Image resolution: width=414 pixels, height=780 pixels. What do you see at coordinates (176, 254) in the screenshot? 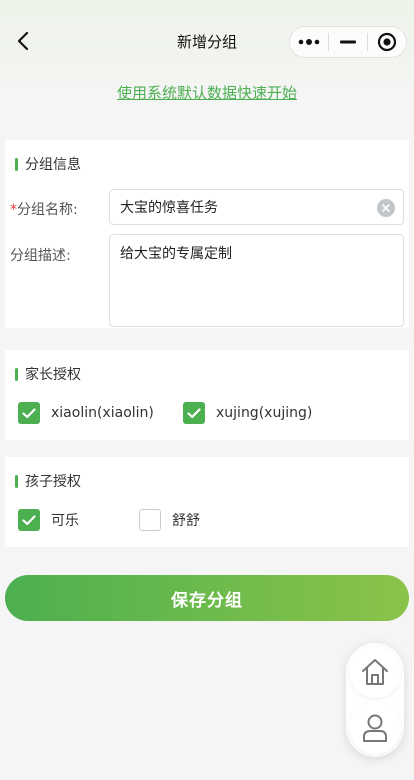
I see `group-desc-value: 给大宝的专属定制` at bounding box center [176, 254].